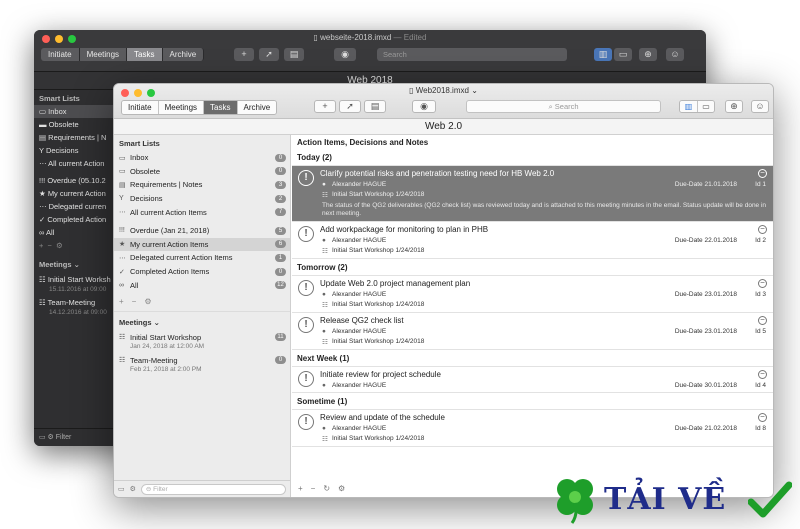 The image size is (800, 529). I want to click on background-search-input: Search, so click(472, 54).